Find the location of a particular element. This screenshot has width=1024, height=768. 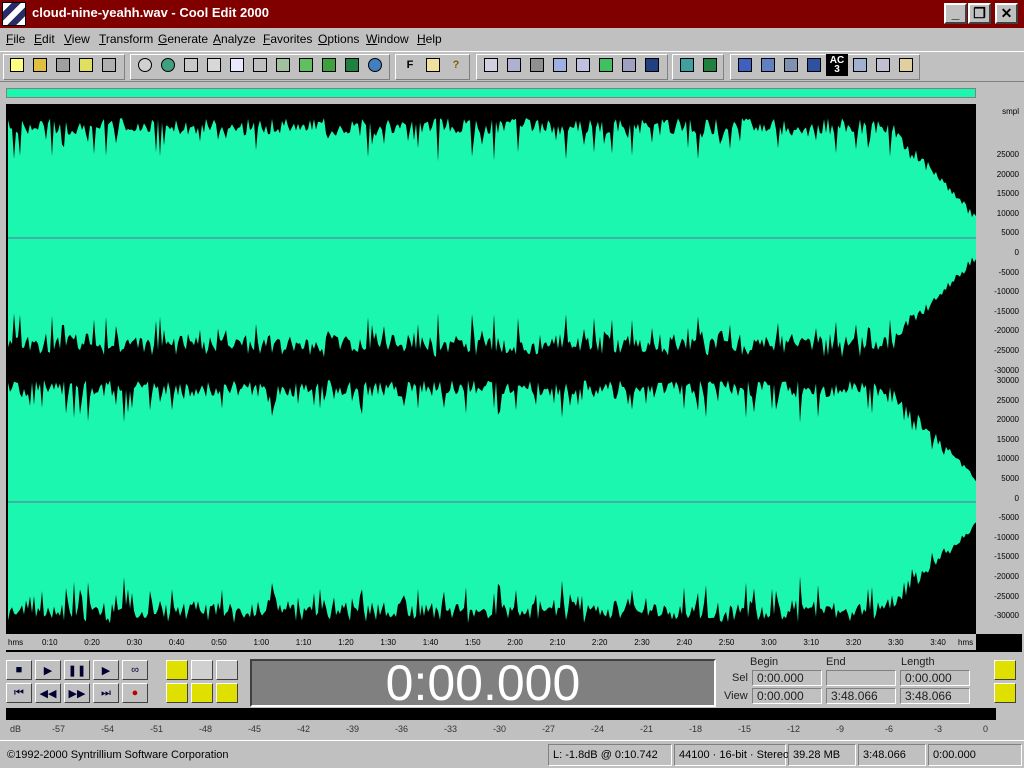

level-meter-label: -12 is located at coordinates (794, 729).